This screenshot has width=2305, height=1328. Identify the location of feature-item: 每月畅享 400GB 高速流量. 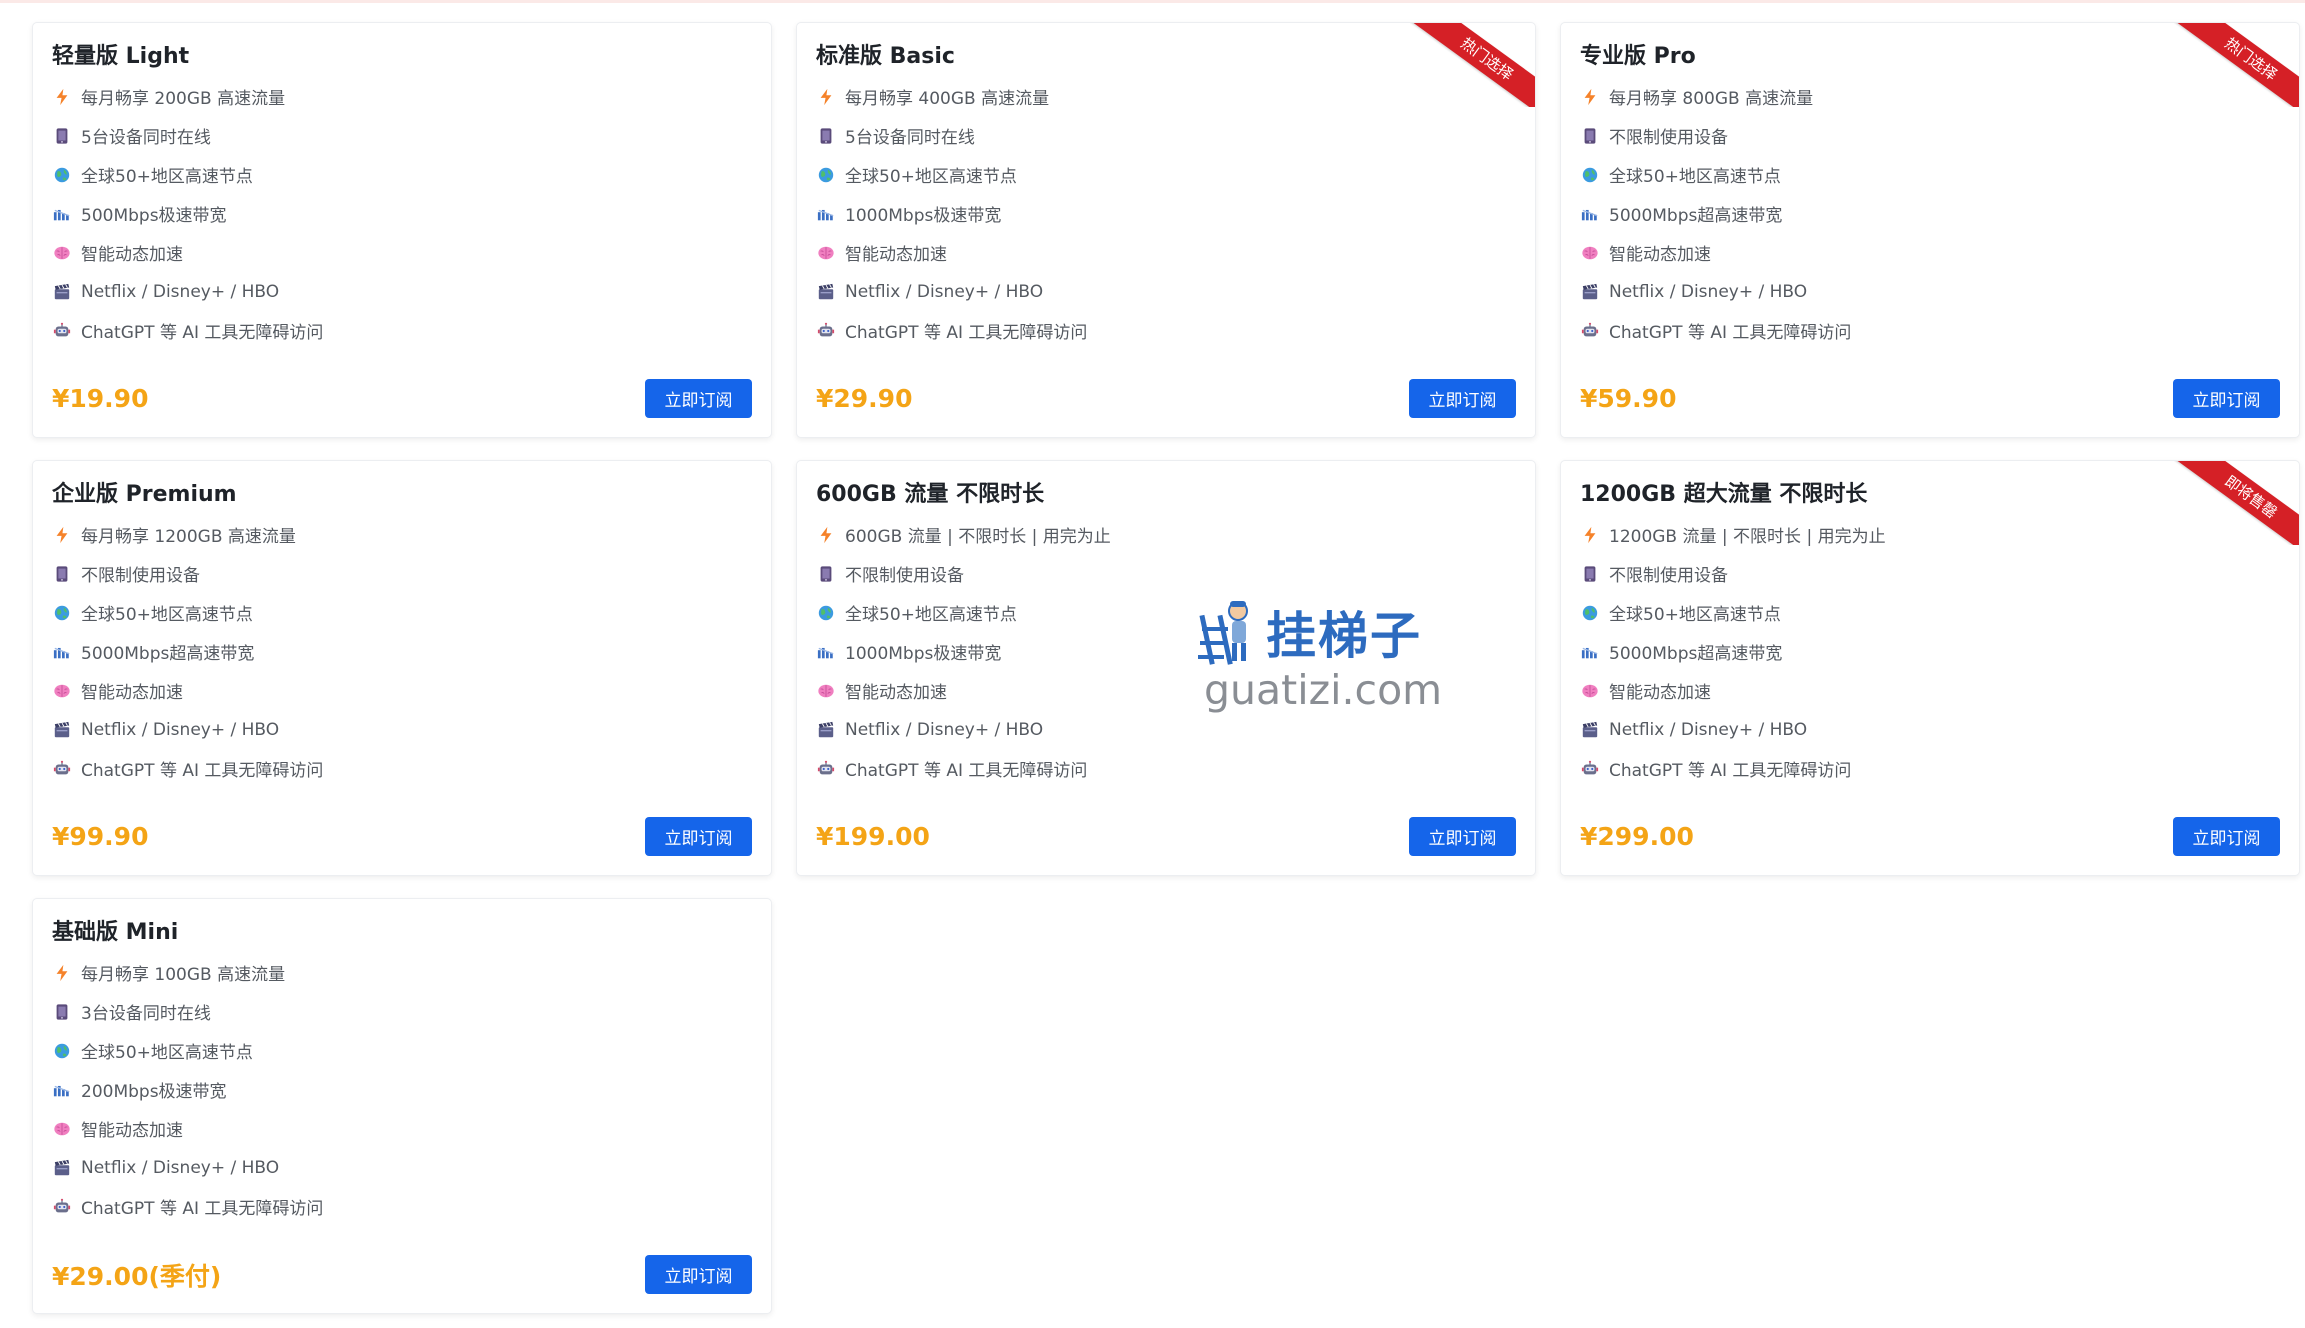
(1166, 96).